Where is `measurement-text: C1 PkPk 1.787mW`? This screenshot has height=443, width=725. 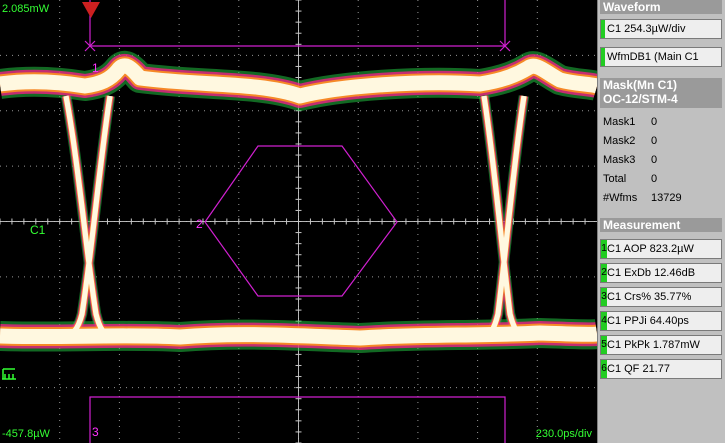 measurement-text: C1 PkPk 1.787mW is located at coordinates (653, 345).